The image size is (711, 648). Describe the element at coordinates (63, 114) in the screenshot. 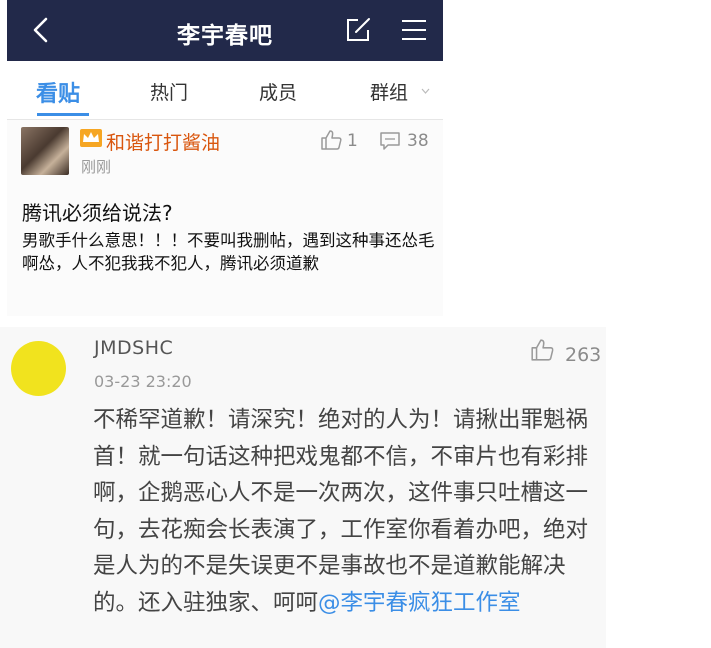

I see `active-tab-indicator` at that location.